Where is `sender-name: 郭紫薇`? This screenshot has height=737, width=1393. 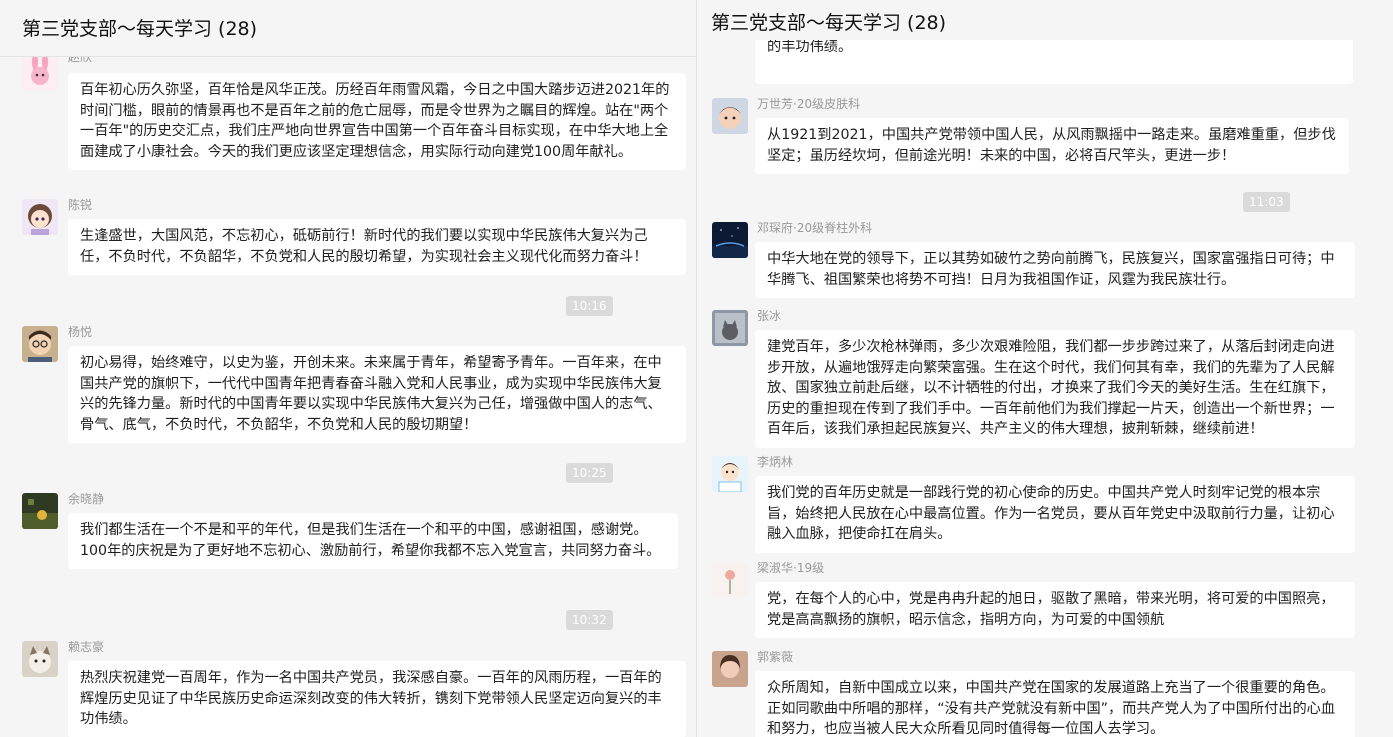
sender-name: 郭紫薇 is located at coordinates (775, 657).